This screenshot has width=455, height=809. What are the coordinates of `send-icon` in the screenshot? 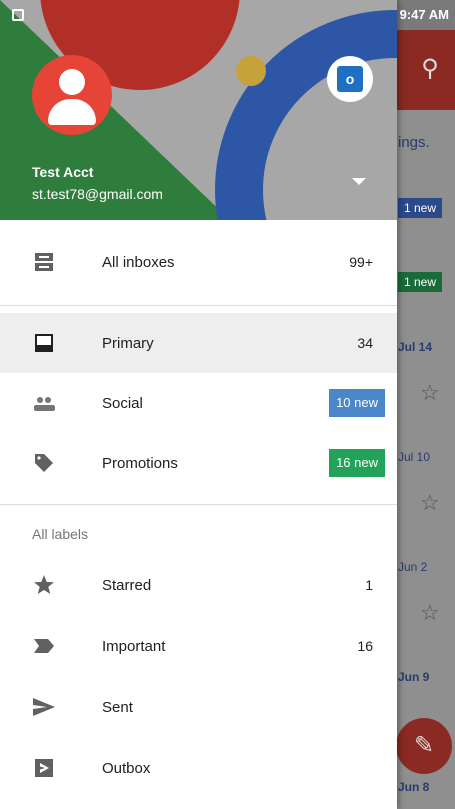 It's located at (44, 707).